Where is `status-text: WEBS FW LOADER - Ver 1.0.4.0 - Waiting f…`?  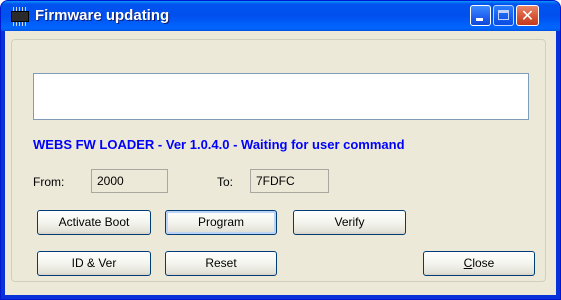
status-text: WEBS FW LOADER - Ver 1.0.4.0 - Waiting f… is located at coordinates (219, 144).